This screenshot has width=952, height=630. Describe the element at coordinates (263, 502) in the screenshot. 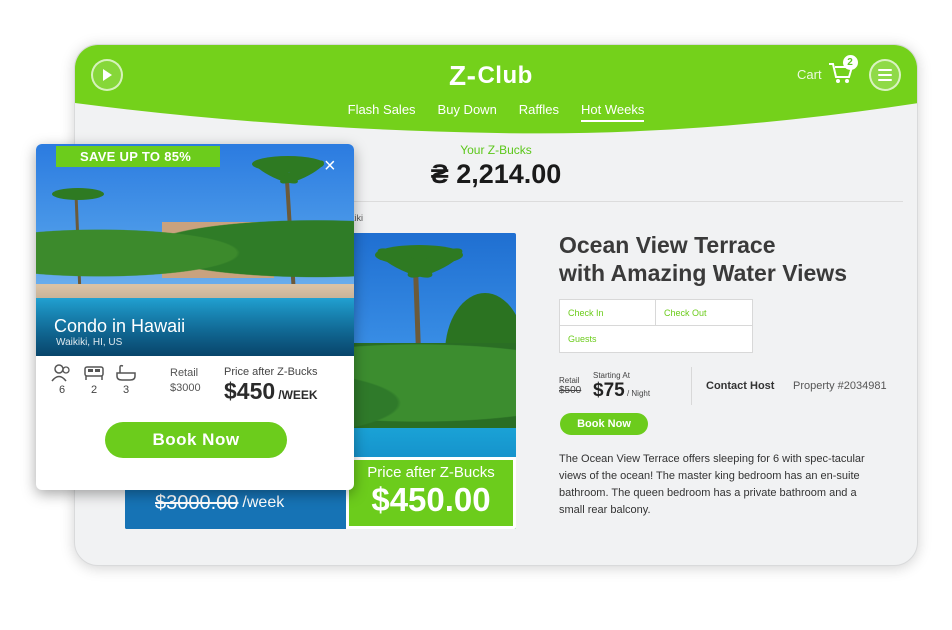

I see `per-week-label: /week` at that location.